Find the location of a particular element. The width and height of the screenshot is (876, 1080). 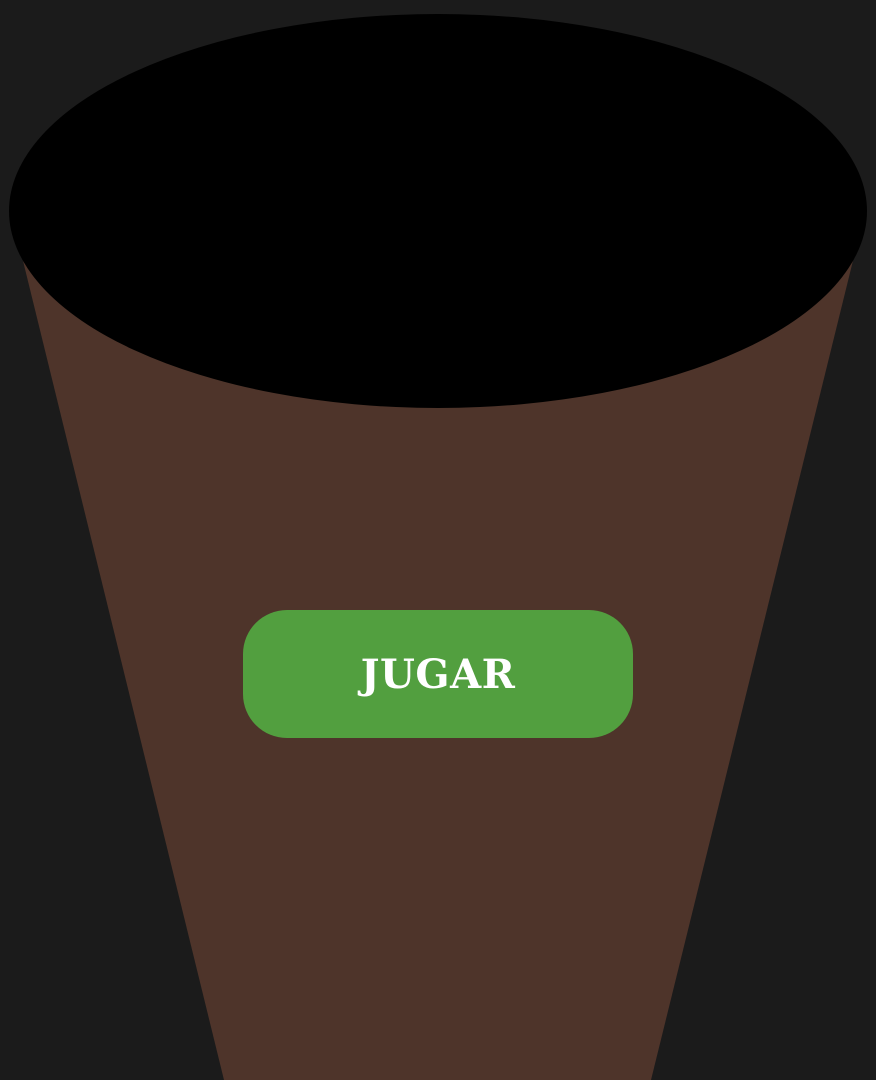

play-button-label: JUGAR is located at coordinates (438, 674).